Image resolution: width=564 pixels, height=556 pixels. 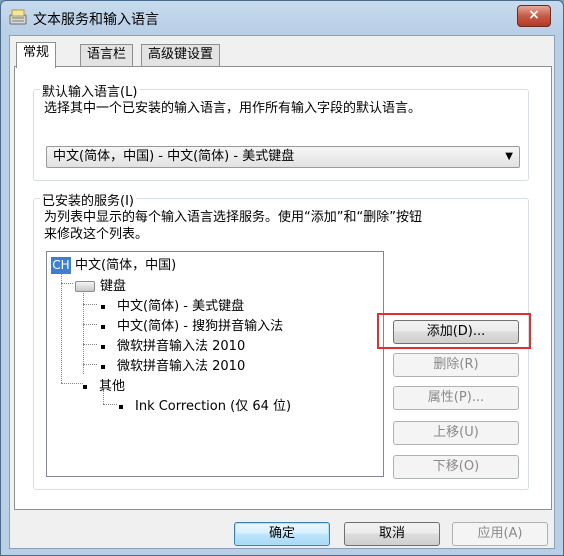 I want to click on chinese-language-icon: CH, so click(x=61, y=265).